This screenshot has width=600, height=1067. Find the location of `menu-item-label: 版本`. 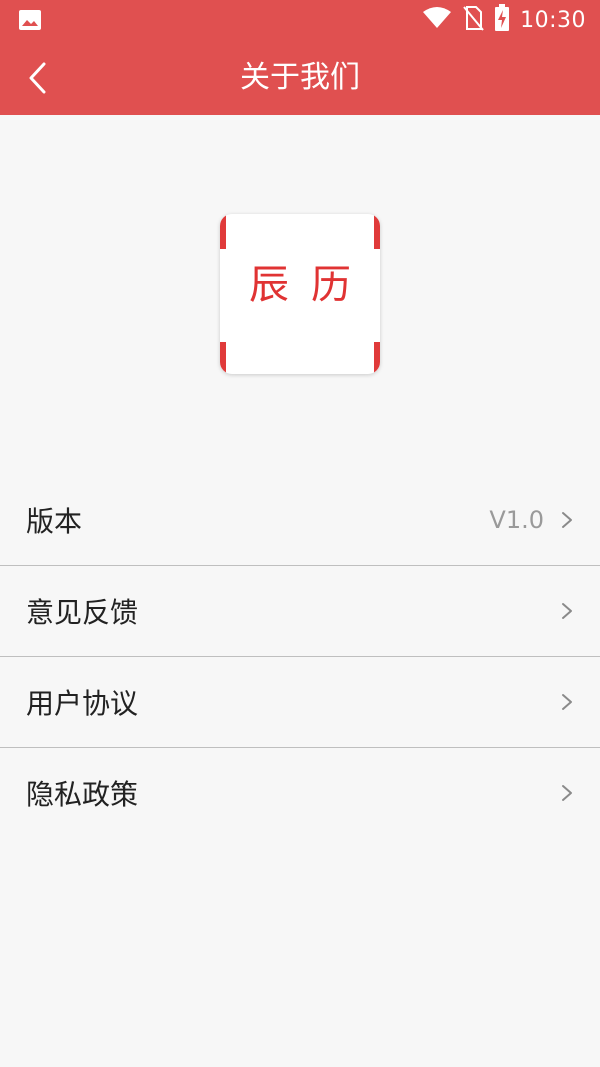

menu-item-label: 版本 is located at coordinates (54, 521).